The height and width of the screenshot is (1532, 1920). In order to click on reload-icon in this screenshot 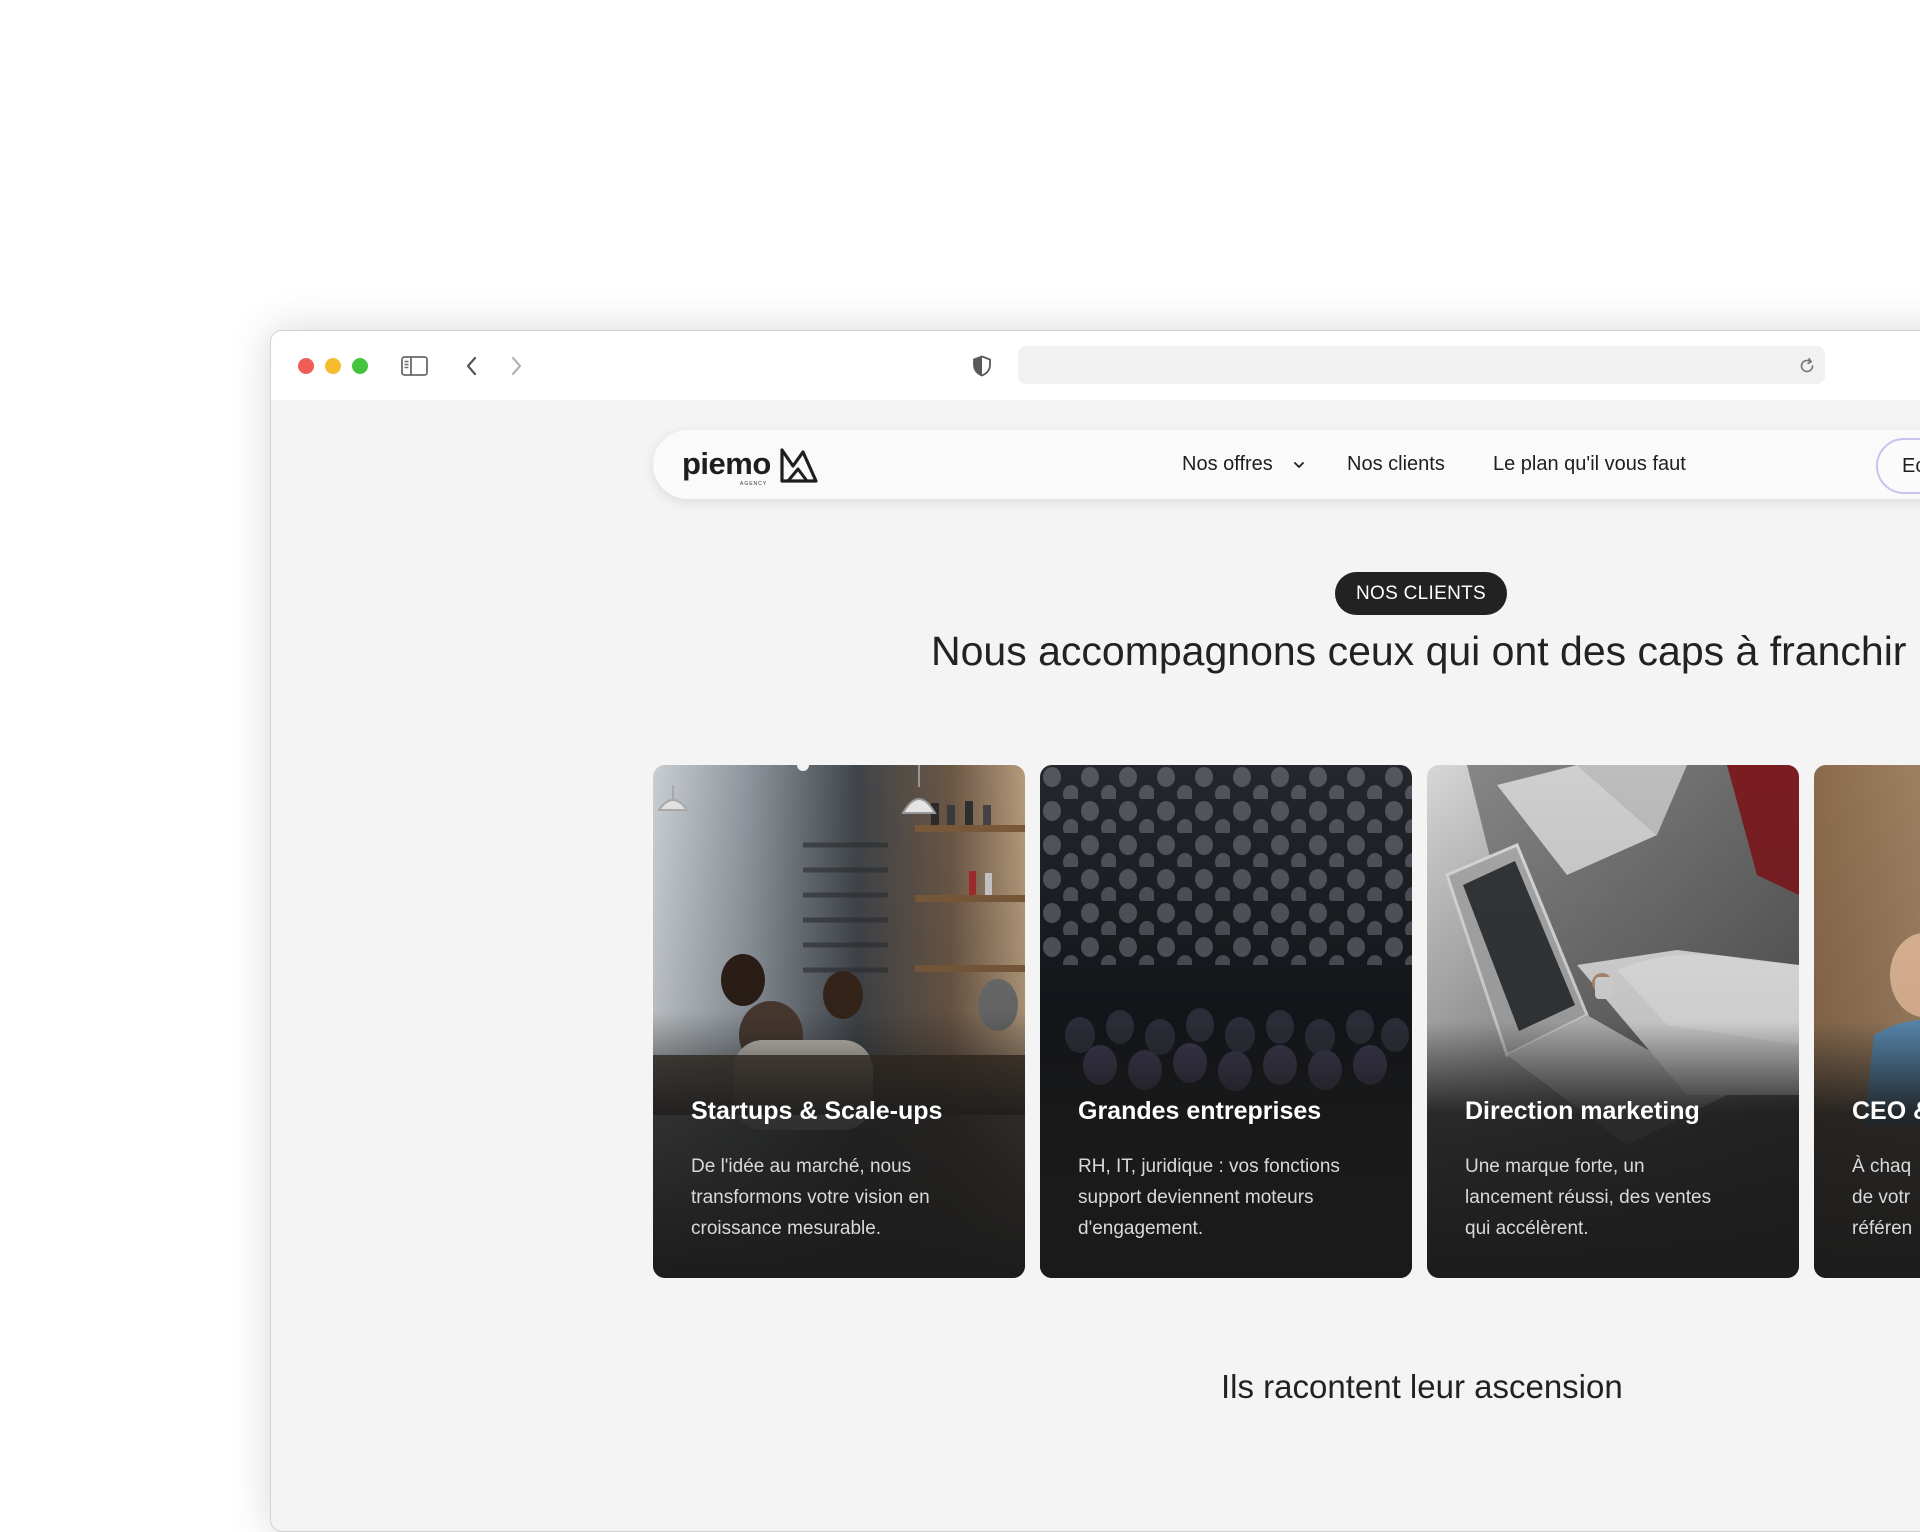, I will do `click(1807, 366)`.